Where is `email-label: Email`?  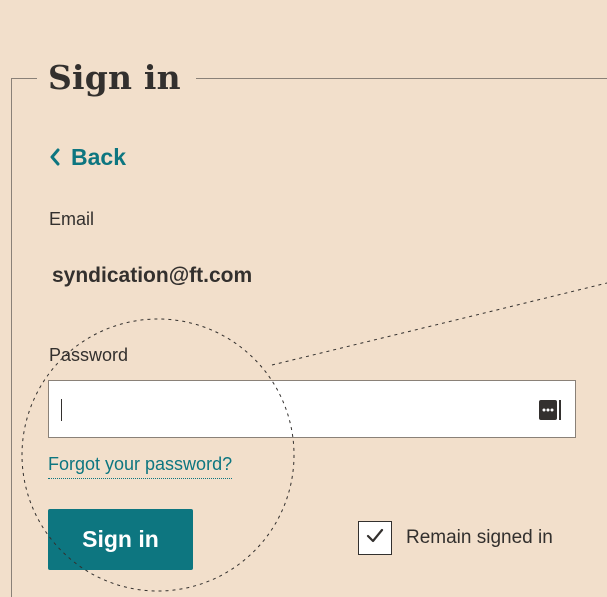
email-label: Email is located at coordinates (72, 219).